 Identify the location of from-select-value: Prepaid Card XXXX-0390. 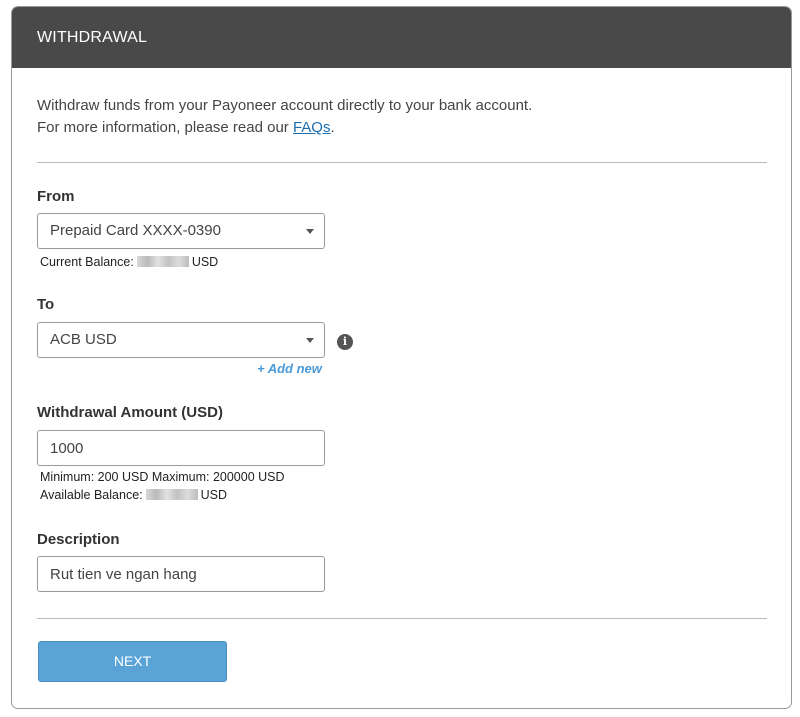
(135, 230).